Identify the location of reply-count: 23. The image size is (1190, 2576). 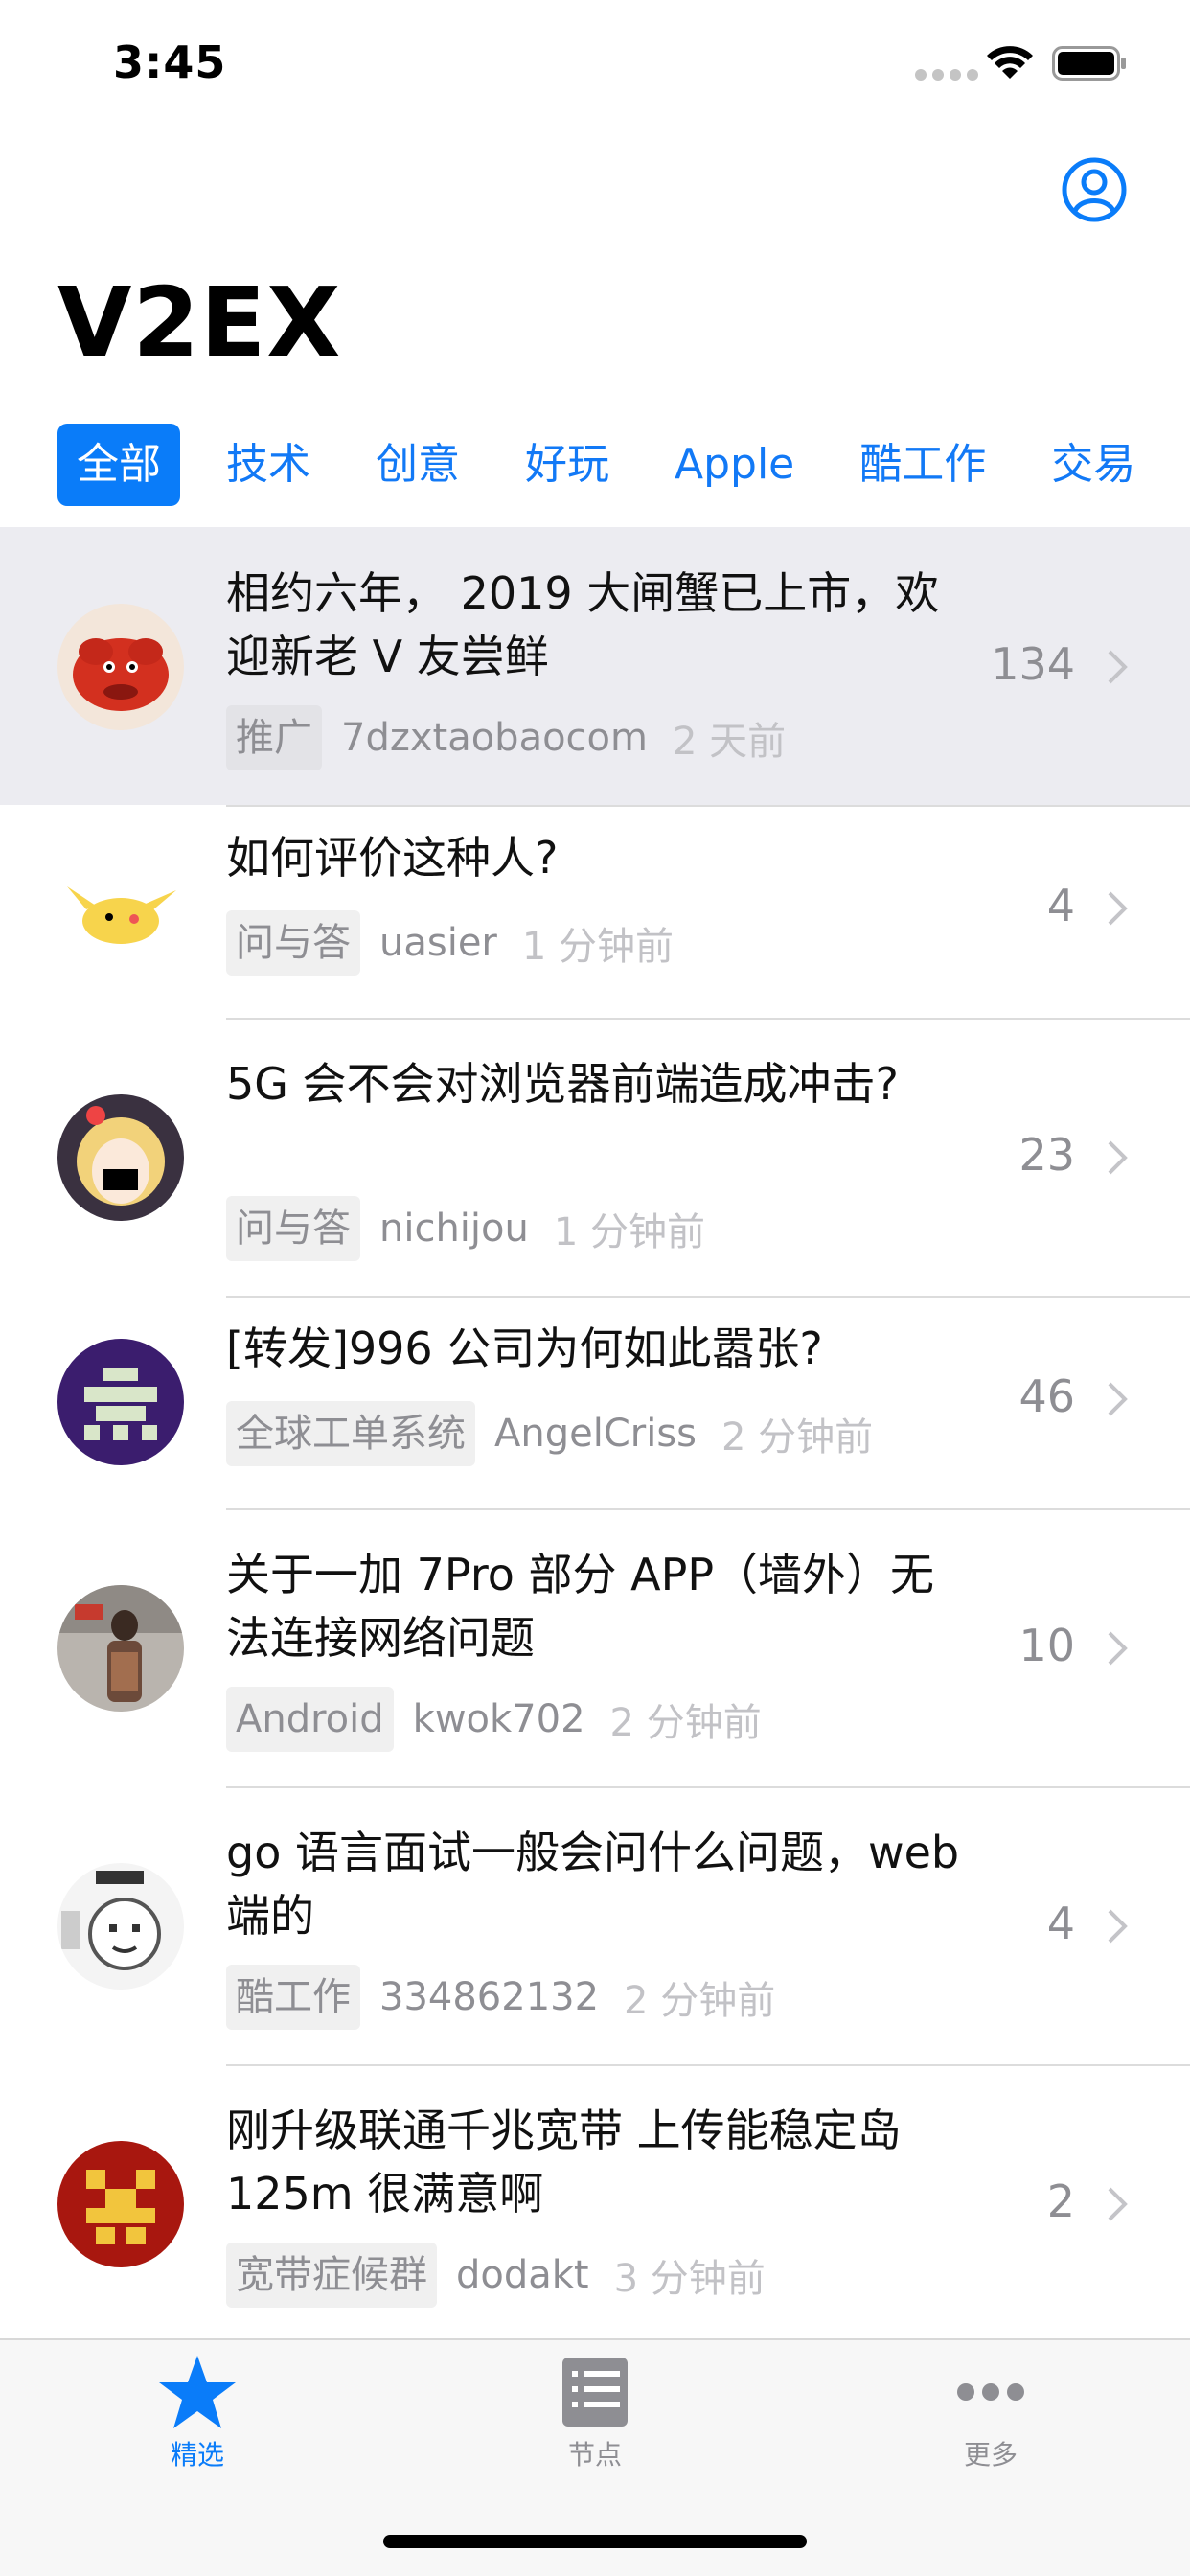
(1046, 1155).